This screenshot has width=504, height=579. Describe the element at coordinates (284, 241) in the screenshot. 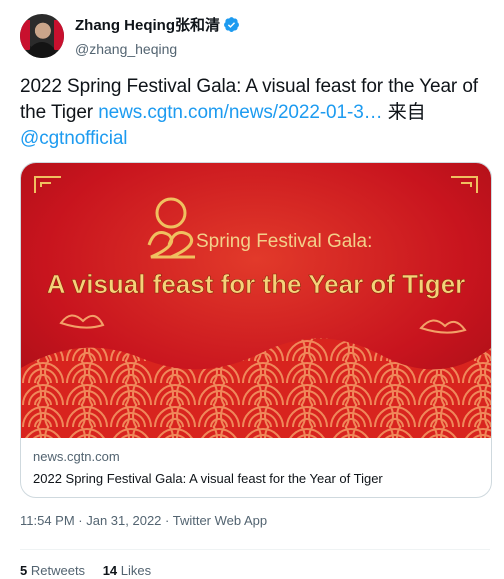

I see `card-image-heading: Spring Festival Gala:` at that location.